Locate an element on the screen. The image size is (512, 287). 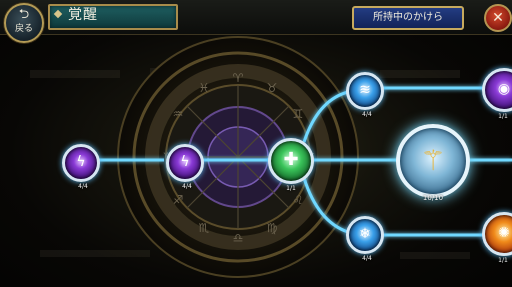
node-water: ≋ 4/4 is located at coordinates (365, 95).